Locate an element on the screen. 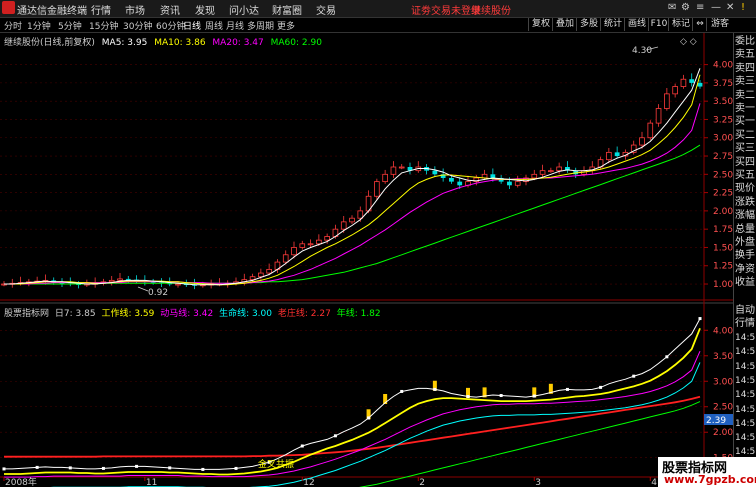 The height and width of the screenshot is (487, 756). main-y-tick-label: 1.50 is located at coordinates (723, 248).